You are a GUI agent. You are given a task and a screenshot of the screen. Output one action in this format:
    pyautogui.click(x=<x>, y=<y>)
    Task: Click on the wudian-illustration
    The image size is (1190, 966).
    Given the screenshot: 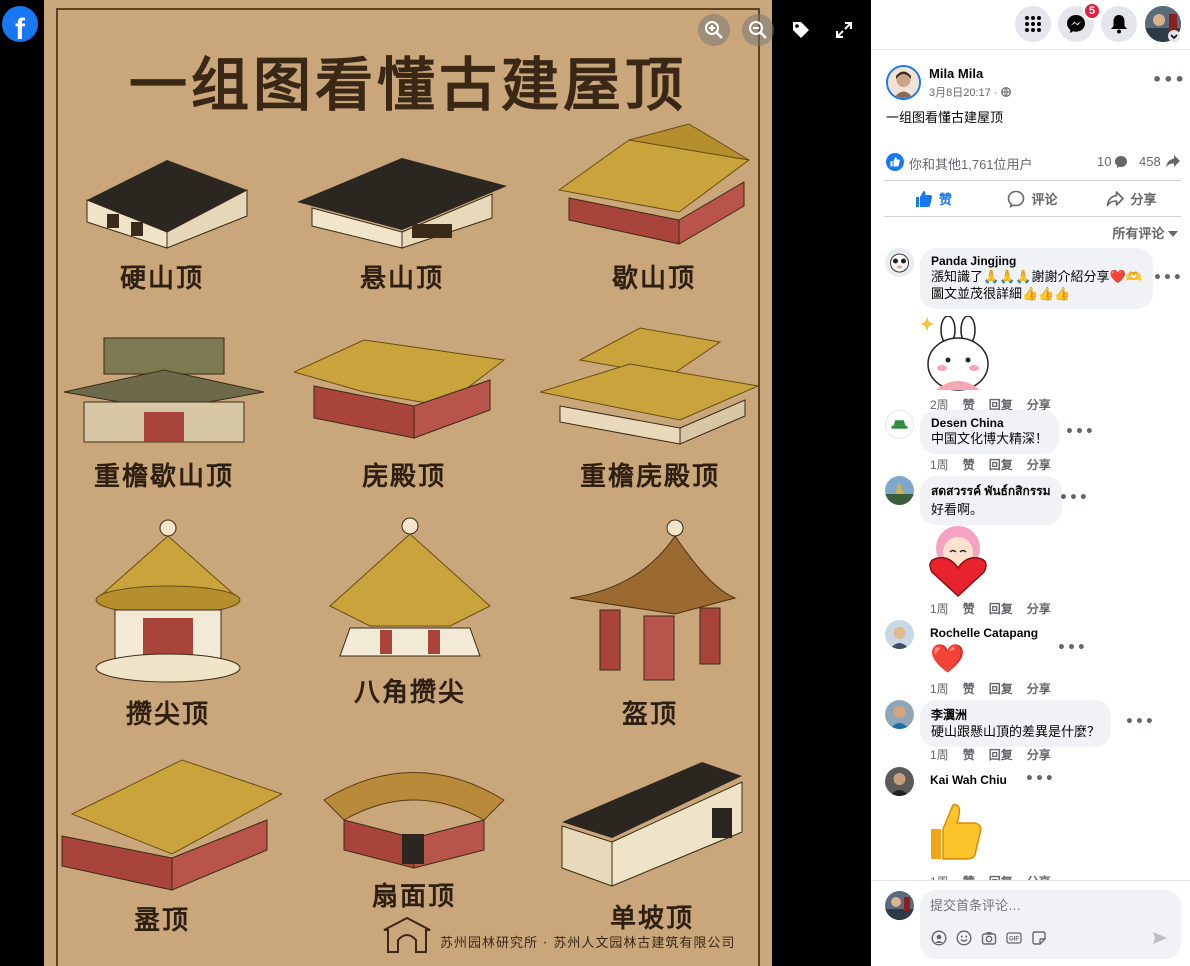 What is the action you would take?
    pyautogui.click(x=400, y=389)
    